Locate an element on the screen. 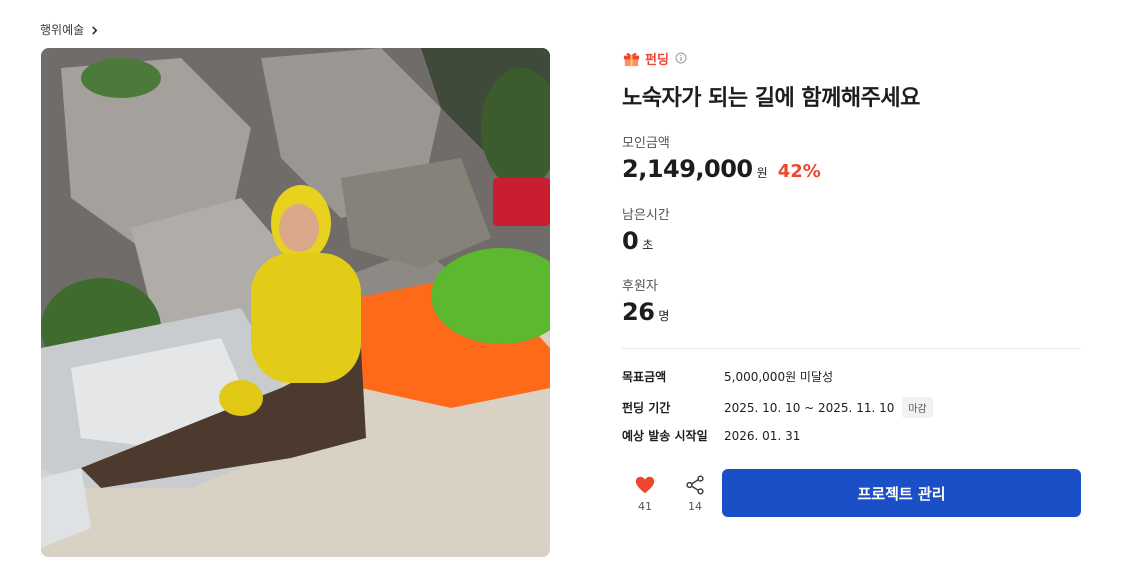 The width and height of the screenshot is (1137, 583). like-button: 41 is located at coordinates (645, 493).